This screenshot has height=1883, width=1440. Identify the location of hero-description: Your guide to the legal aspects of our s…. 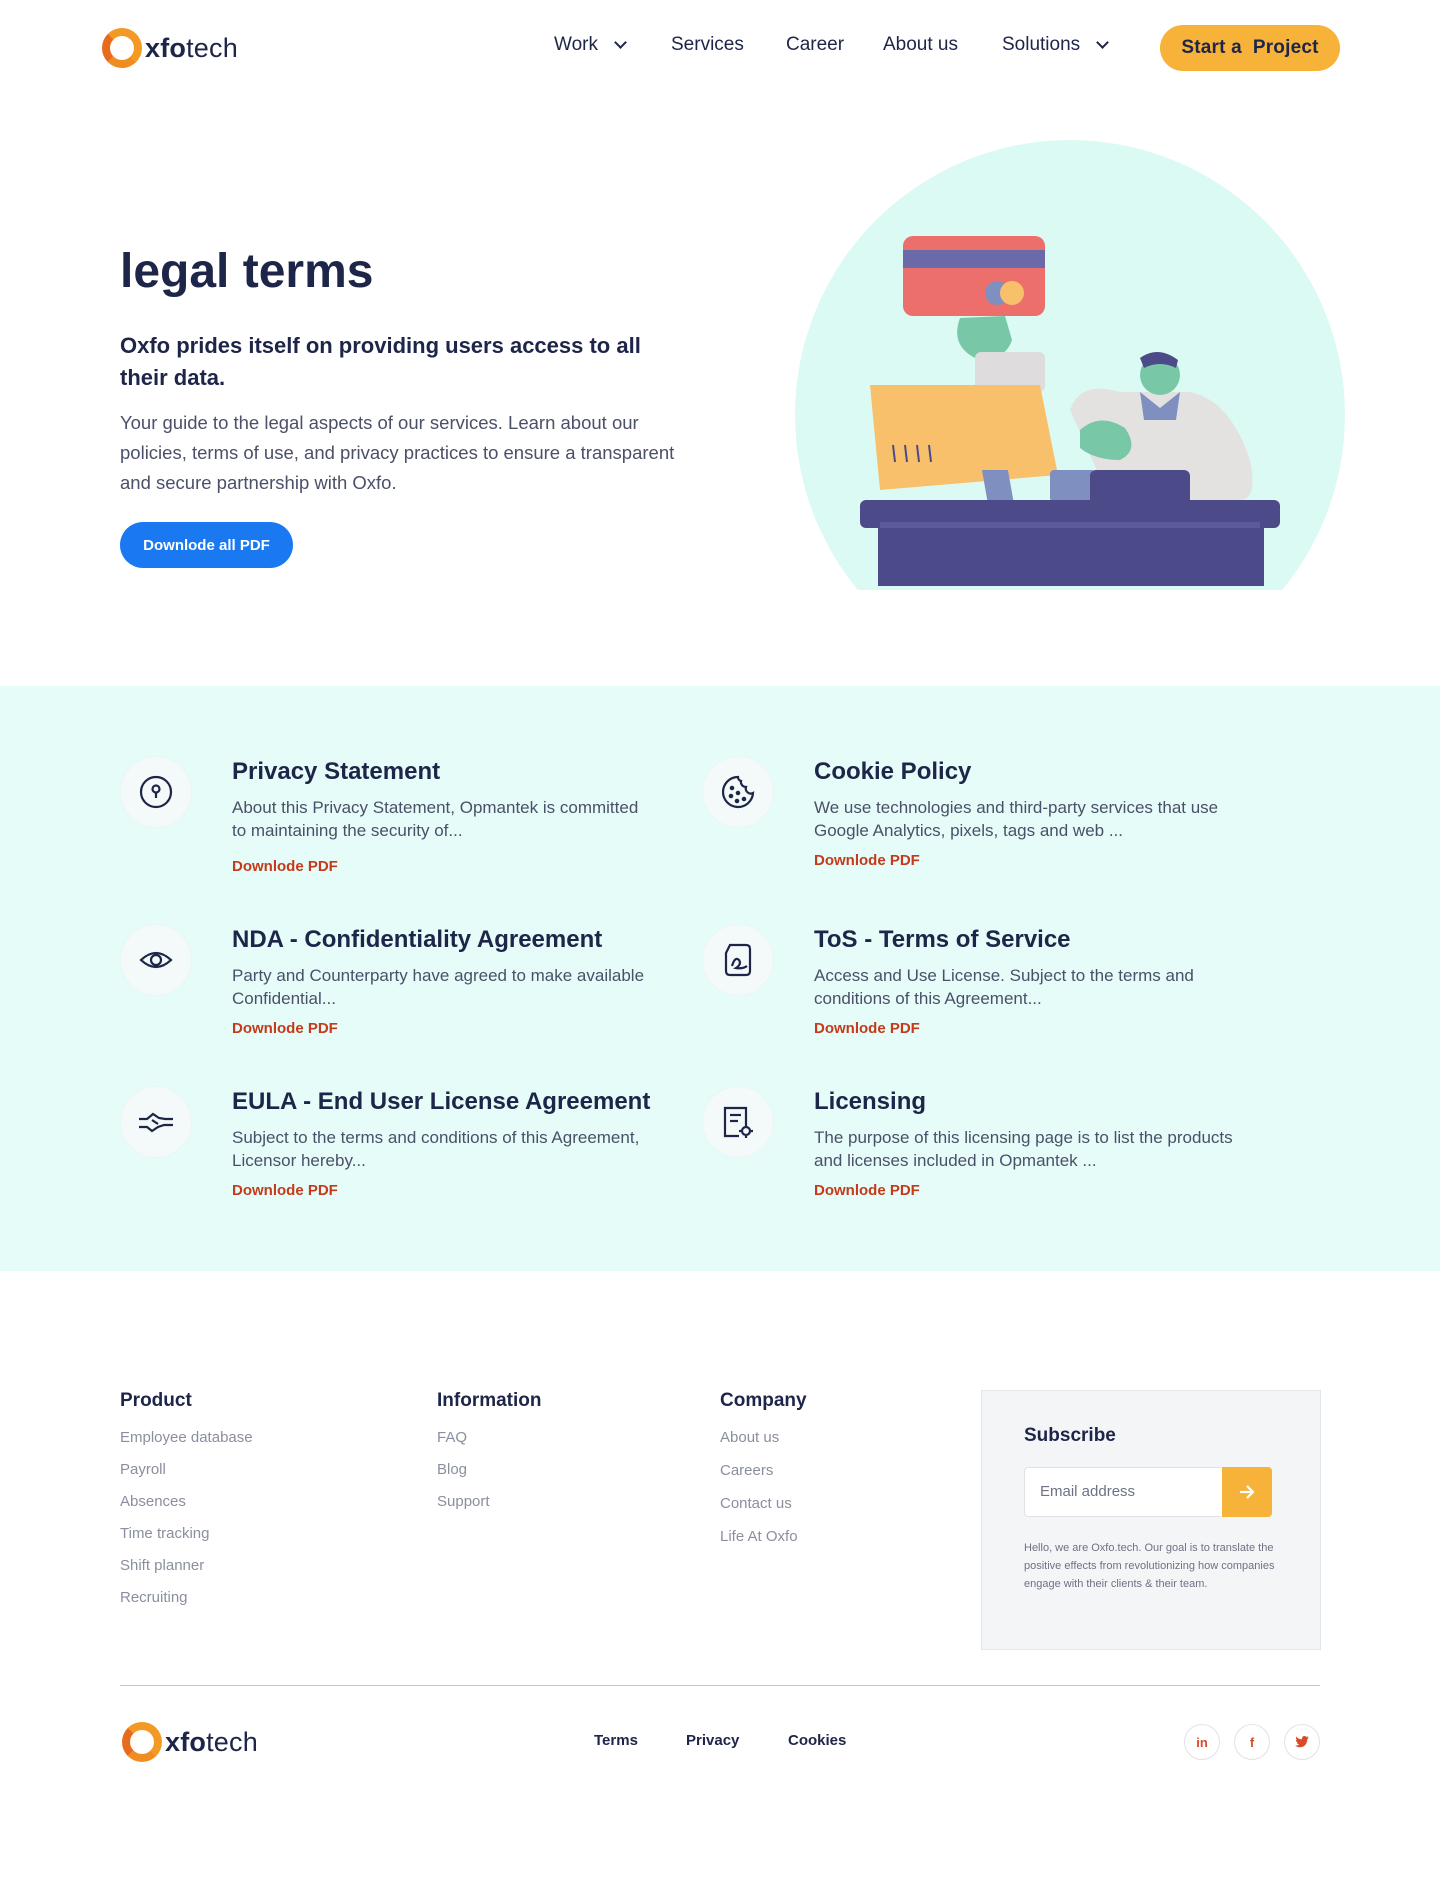
(397, 452).